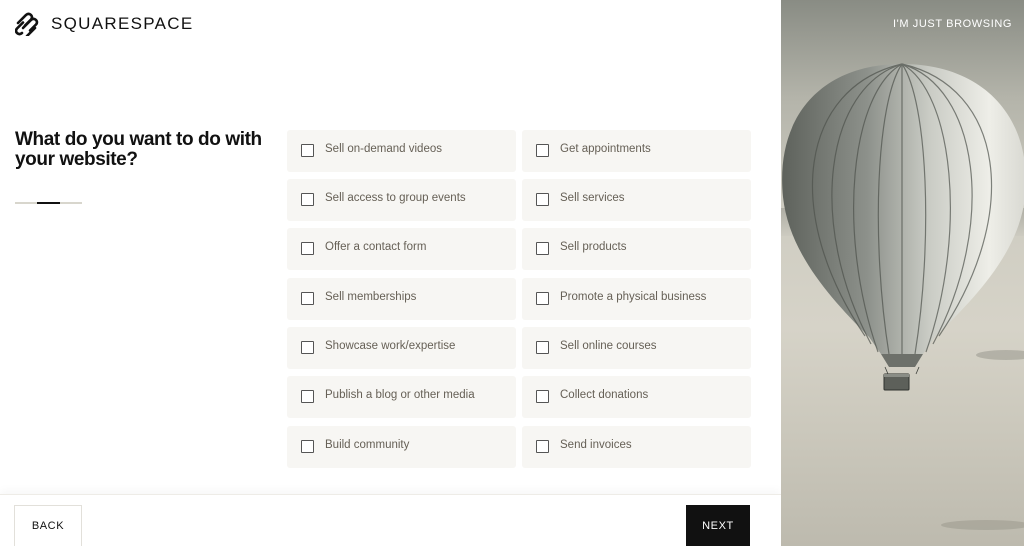  I want to click on option-label: Sell memberships, so click(371, 297).